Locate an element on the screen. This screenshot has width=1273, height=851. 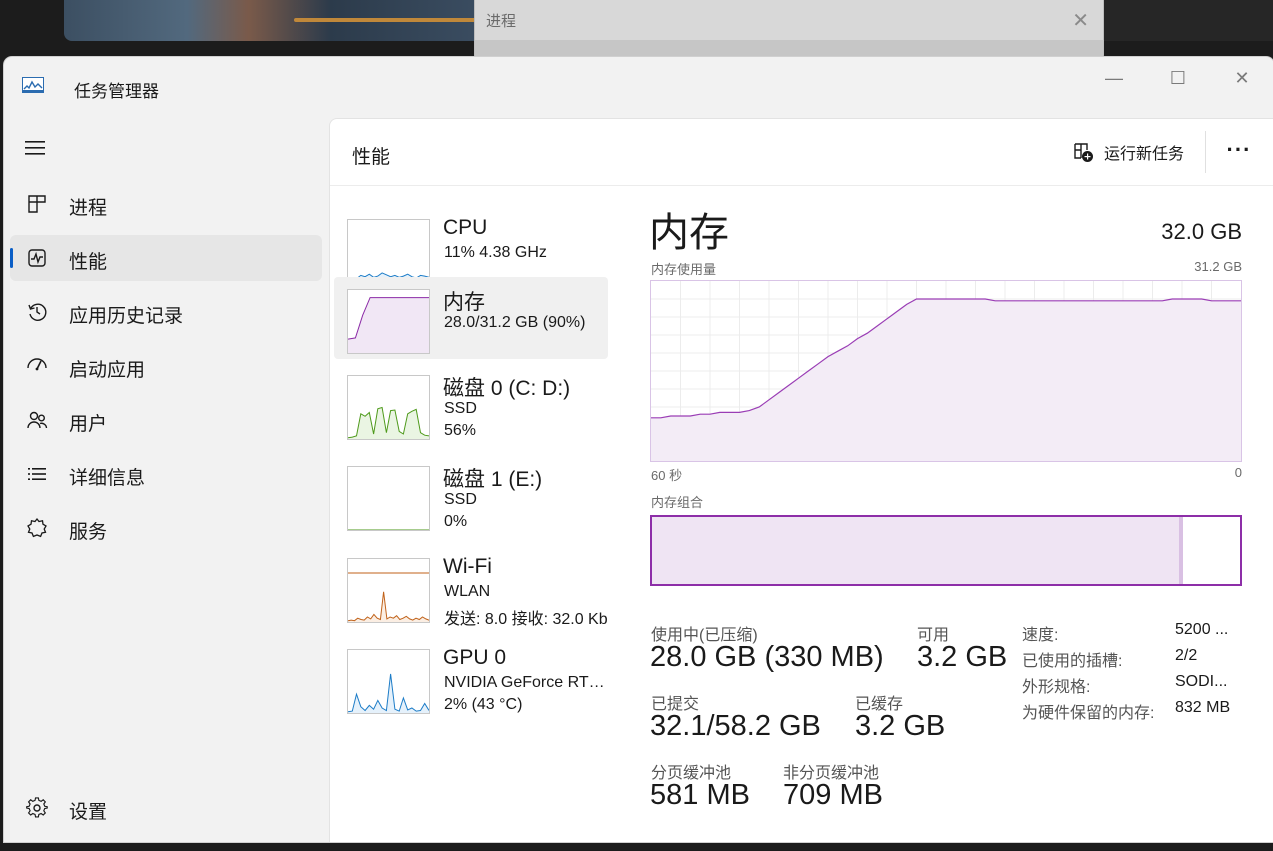
paged-pool-value: 581 MB is located at coordinates (700, 795).